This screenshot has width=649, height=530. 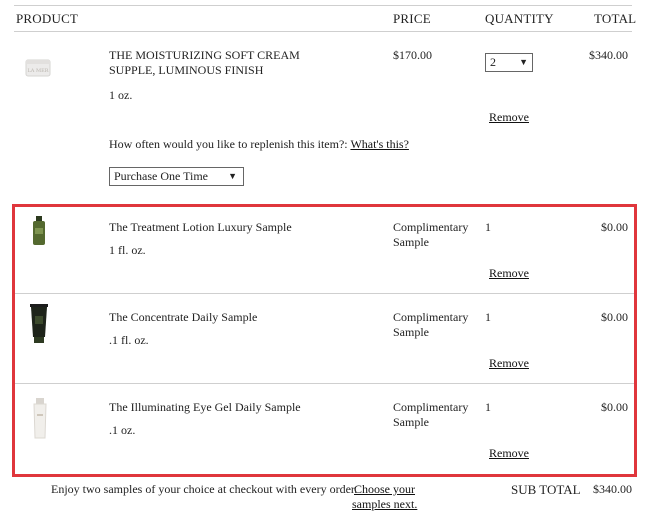 What do you see at coordinates (40, 419) in the screenshot?
I see `product-image-eye-gel-tube` at bounding box center [40, 419].